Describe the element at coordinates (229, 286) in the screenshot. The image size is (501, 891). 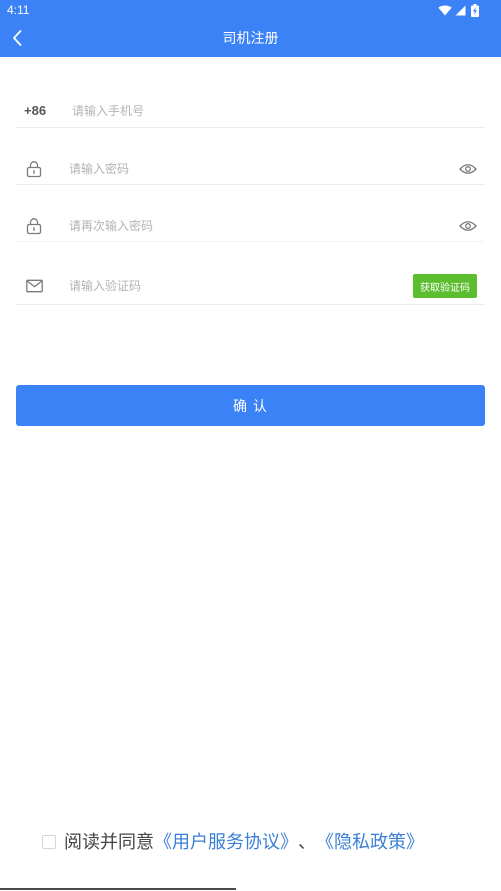
I see `verify-code-input` at that location.